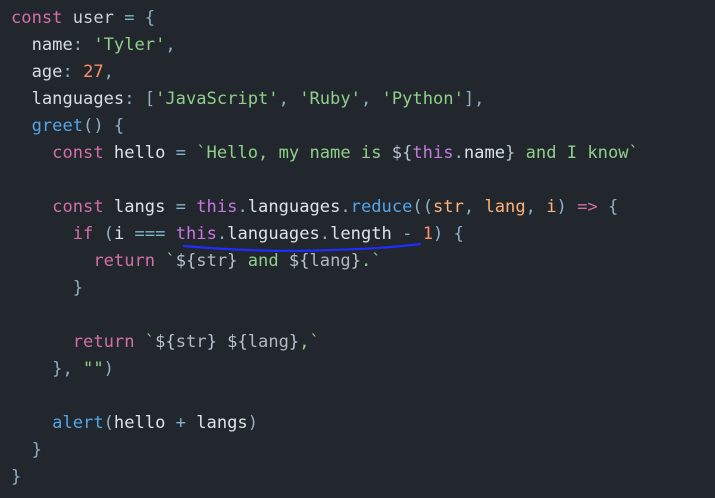  I want to click on code-line: return `${str} and ${lang}.`, so click(325, 261).